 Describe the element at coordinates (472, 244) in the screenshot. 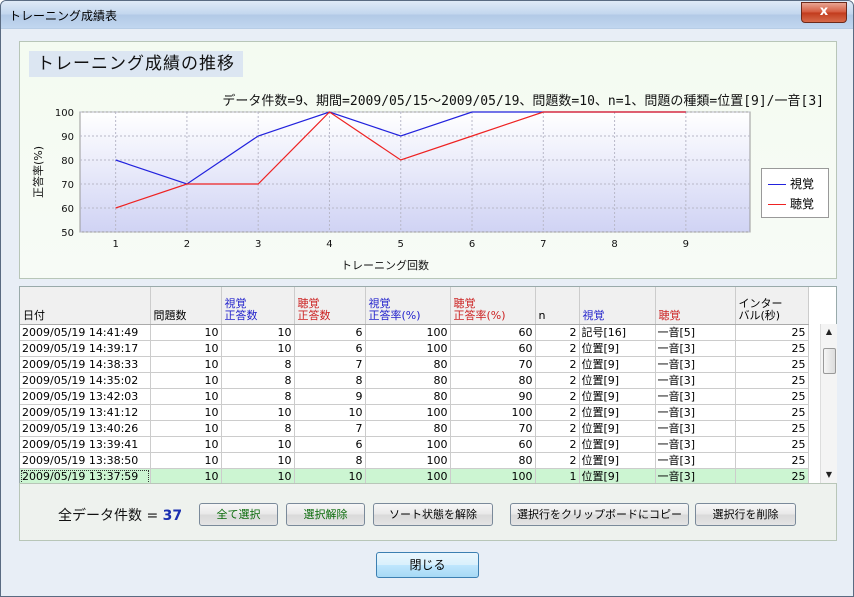

I see `x-tick-label: 6` at that location.